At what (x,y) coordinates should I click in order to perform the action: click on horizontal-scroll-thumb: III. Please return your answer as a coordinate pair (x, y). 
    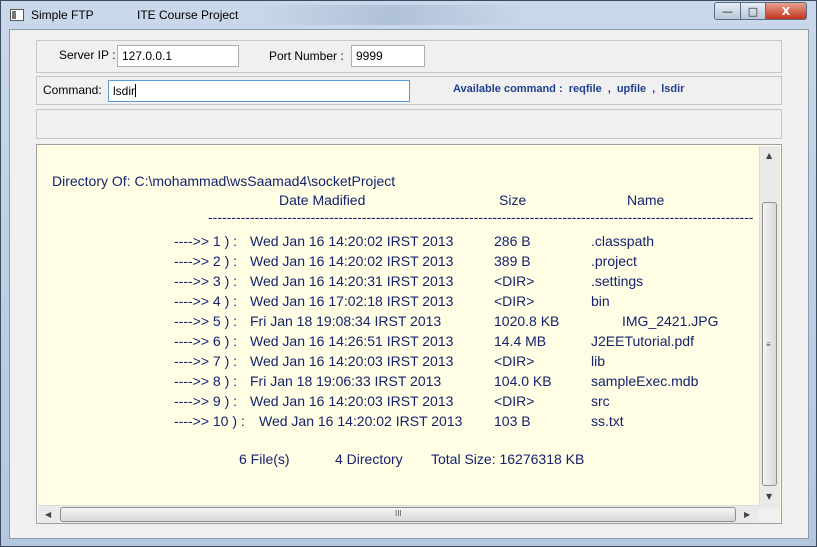
    Looking at the image, I should click on (398, 514).